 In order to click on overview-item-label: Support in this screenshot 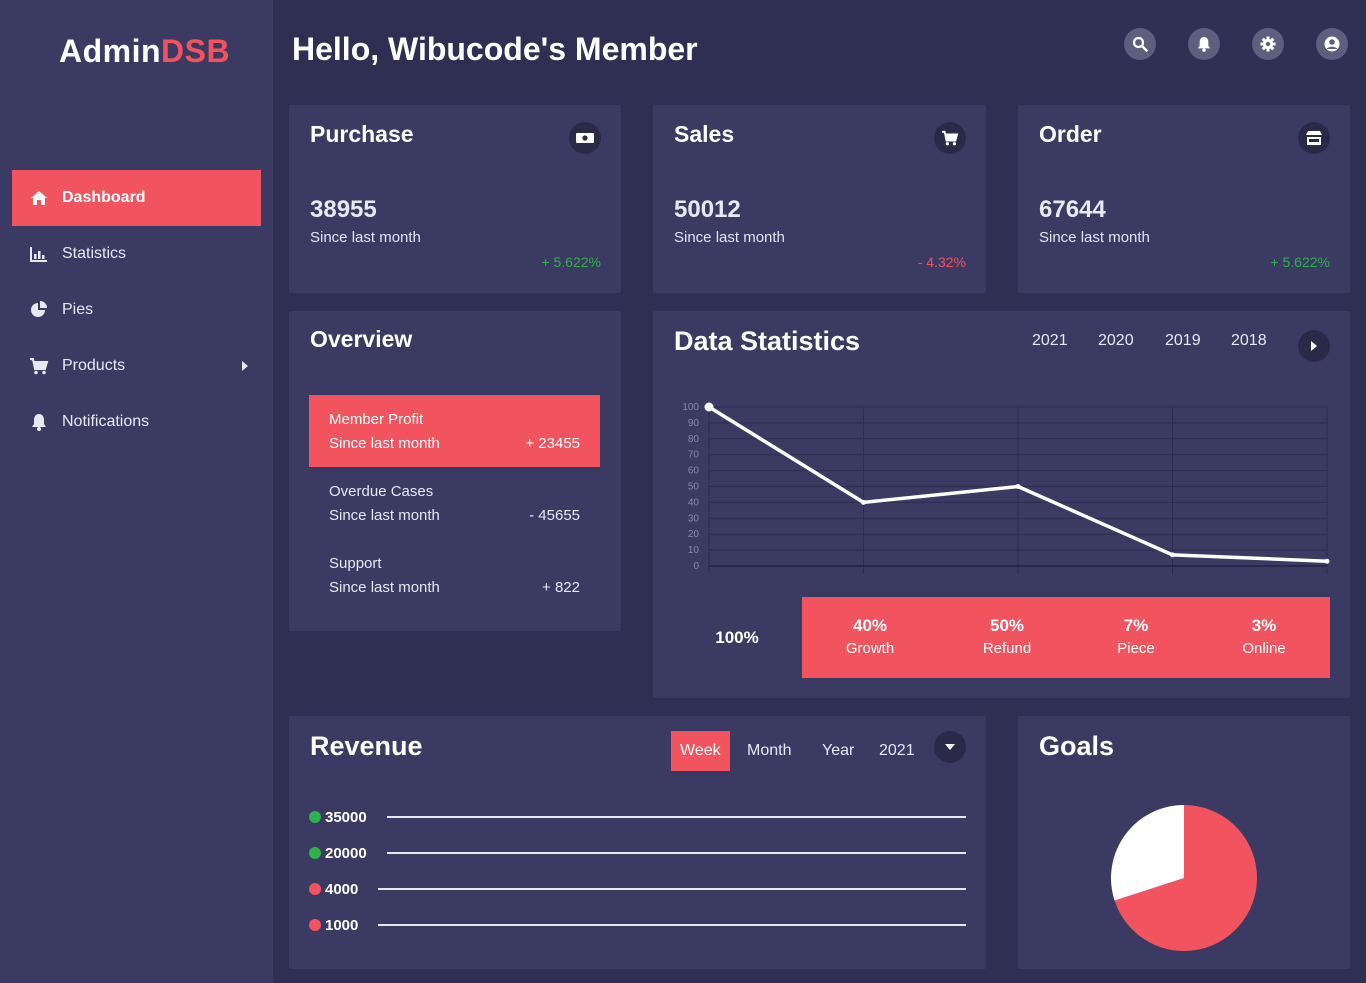, I will do `click(355, 563)`.